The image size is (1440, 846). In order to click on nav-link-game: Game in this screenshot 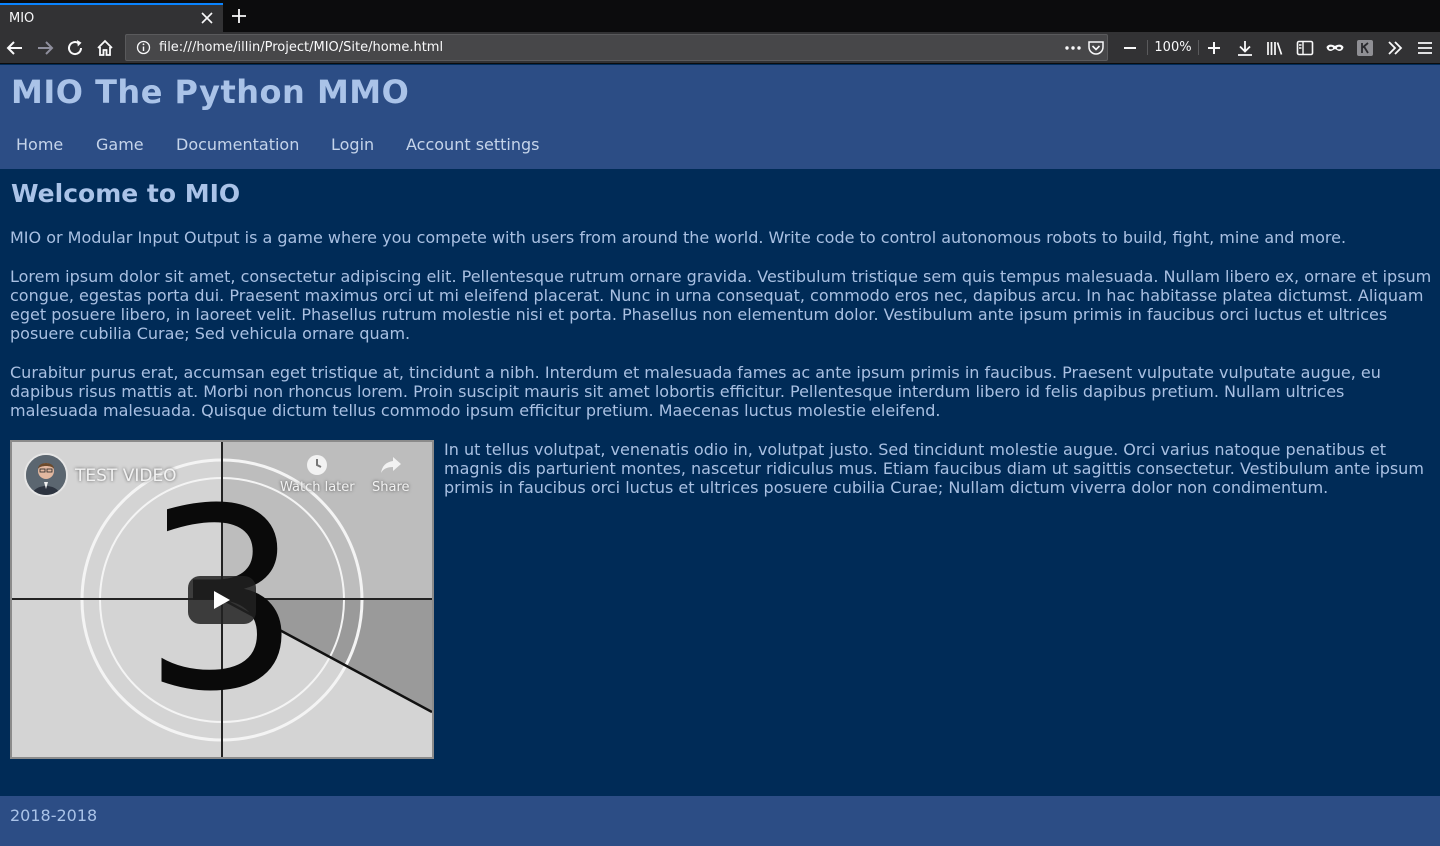, I will do `click(120, 144)`.